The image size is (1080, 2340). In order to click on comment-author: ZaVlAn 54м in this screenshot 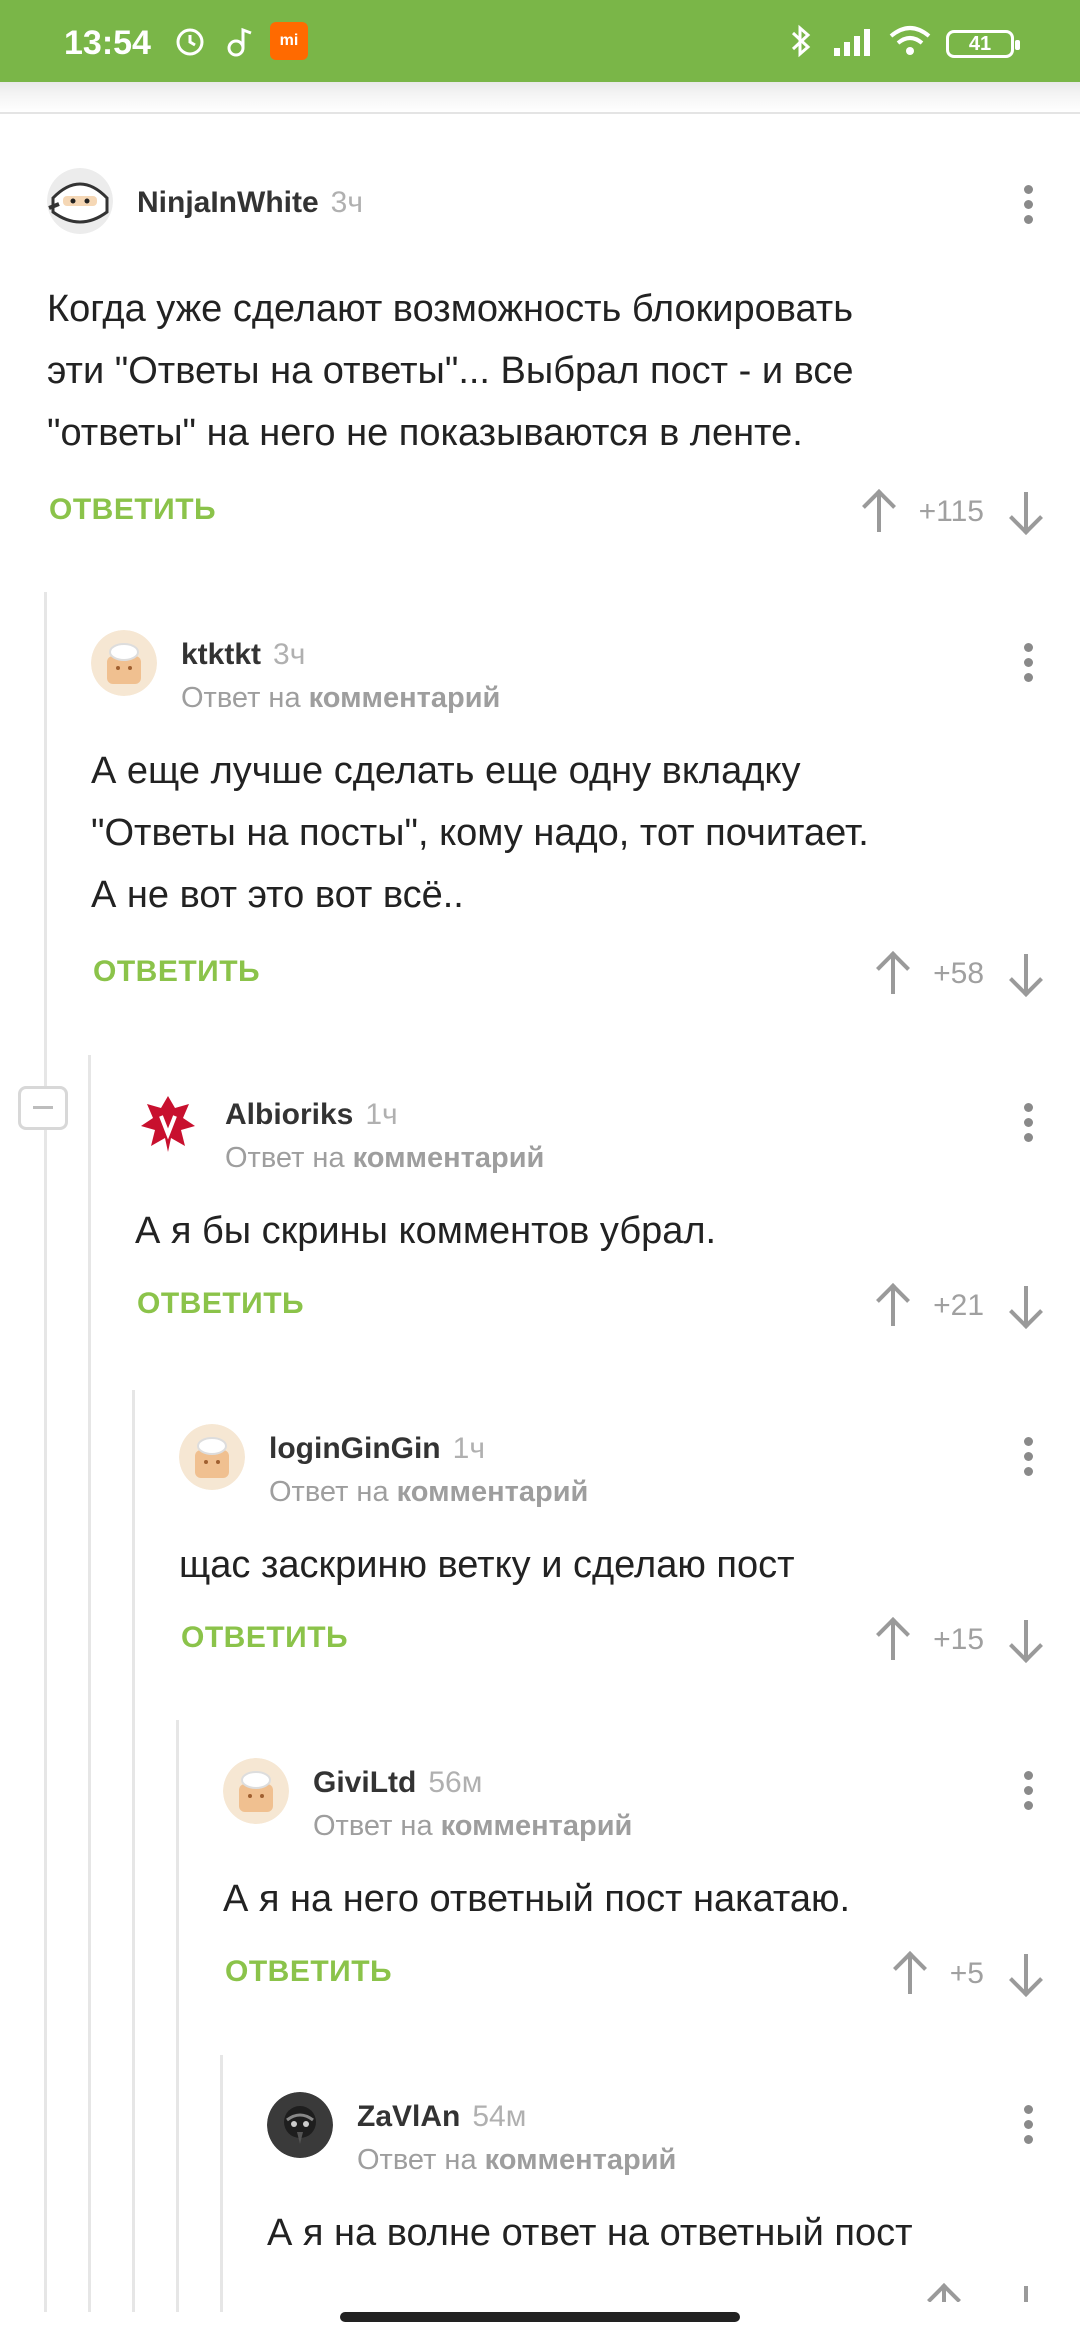, I will do `click(441, 2117)`.